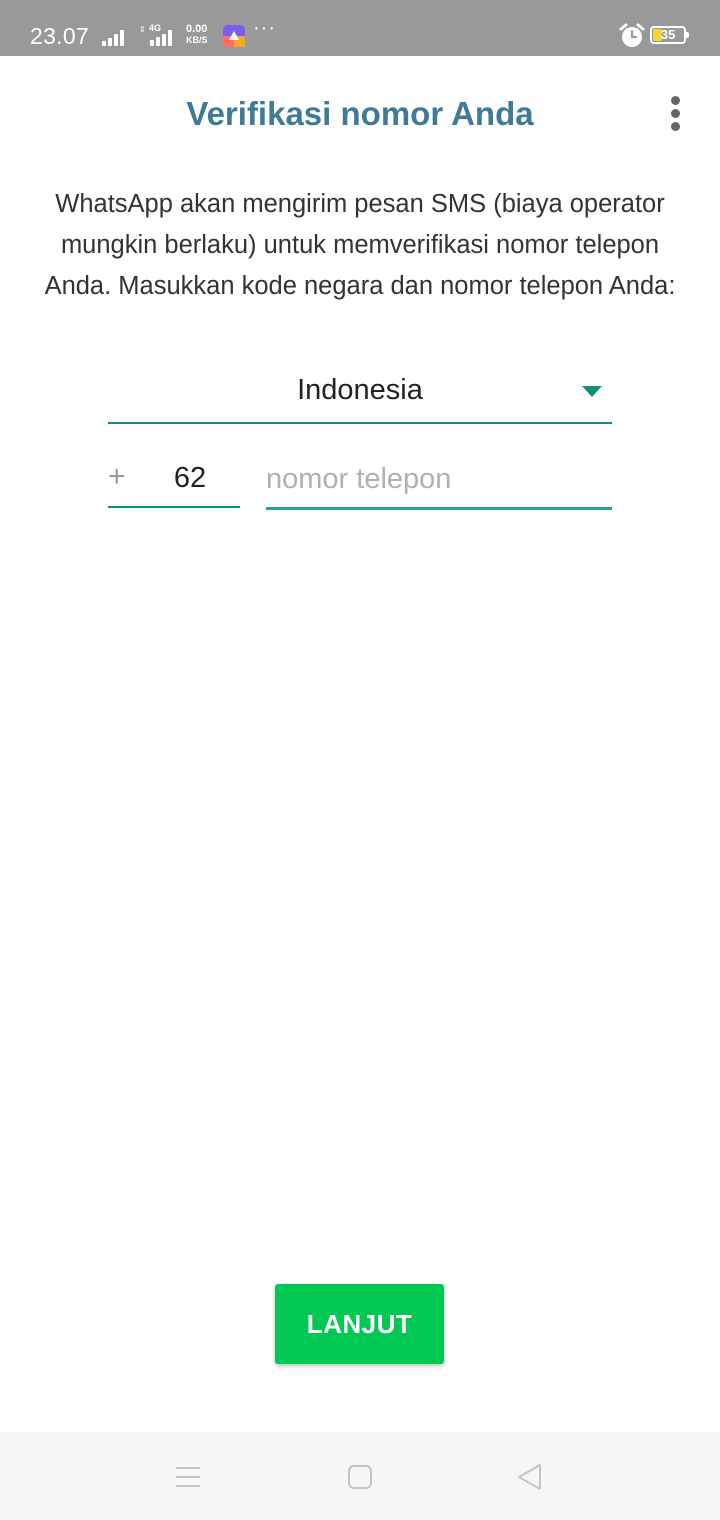 Image resolution: width=720 pixels, height=1520 pixels. I want to click on app-notification-icon, so click(234, 36).